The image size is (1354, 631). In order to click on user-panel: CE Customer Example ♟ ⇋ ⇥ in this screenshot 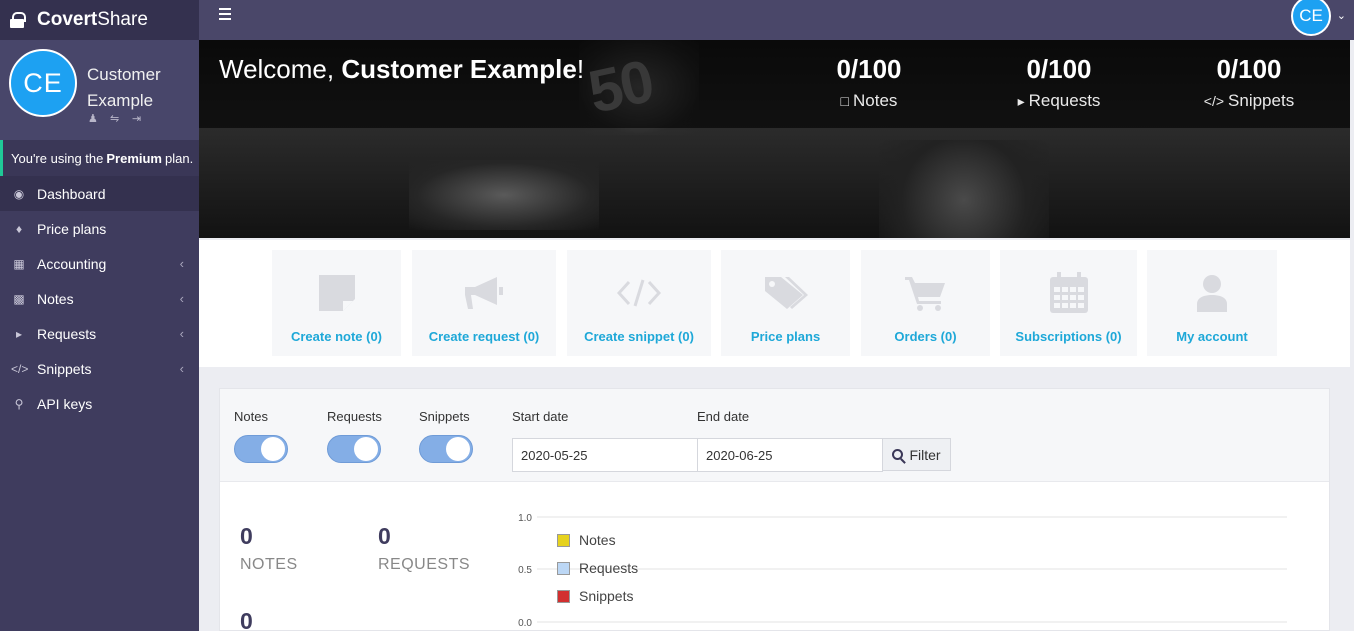, I will do `click(99, 90)`.